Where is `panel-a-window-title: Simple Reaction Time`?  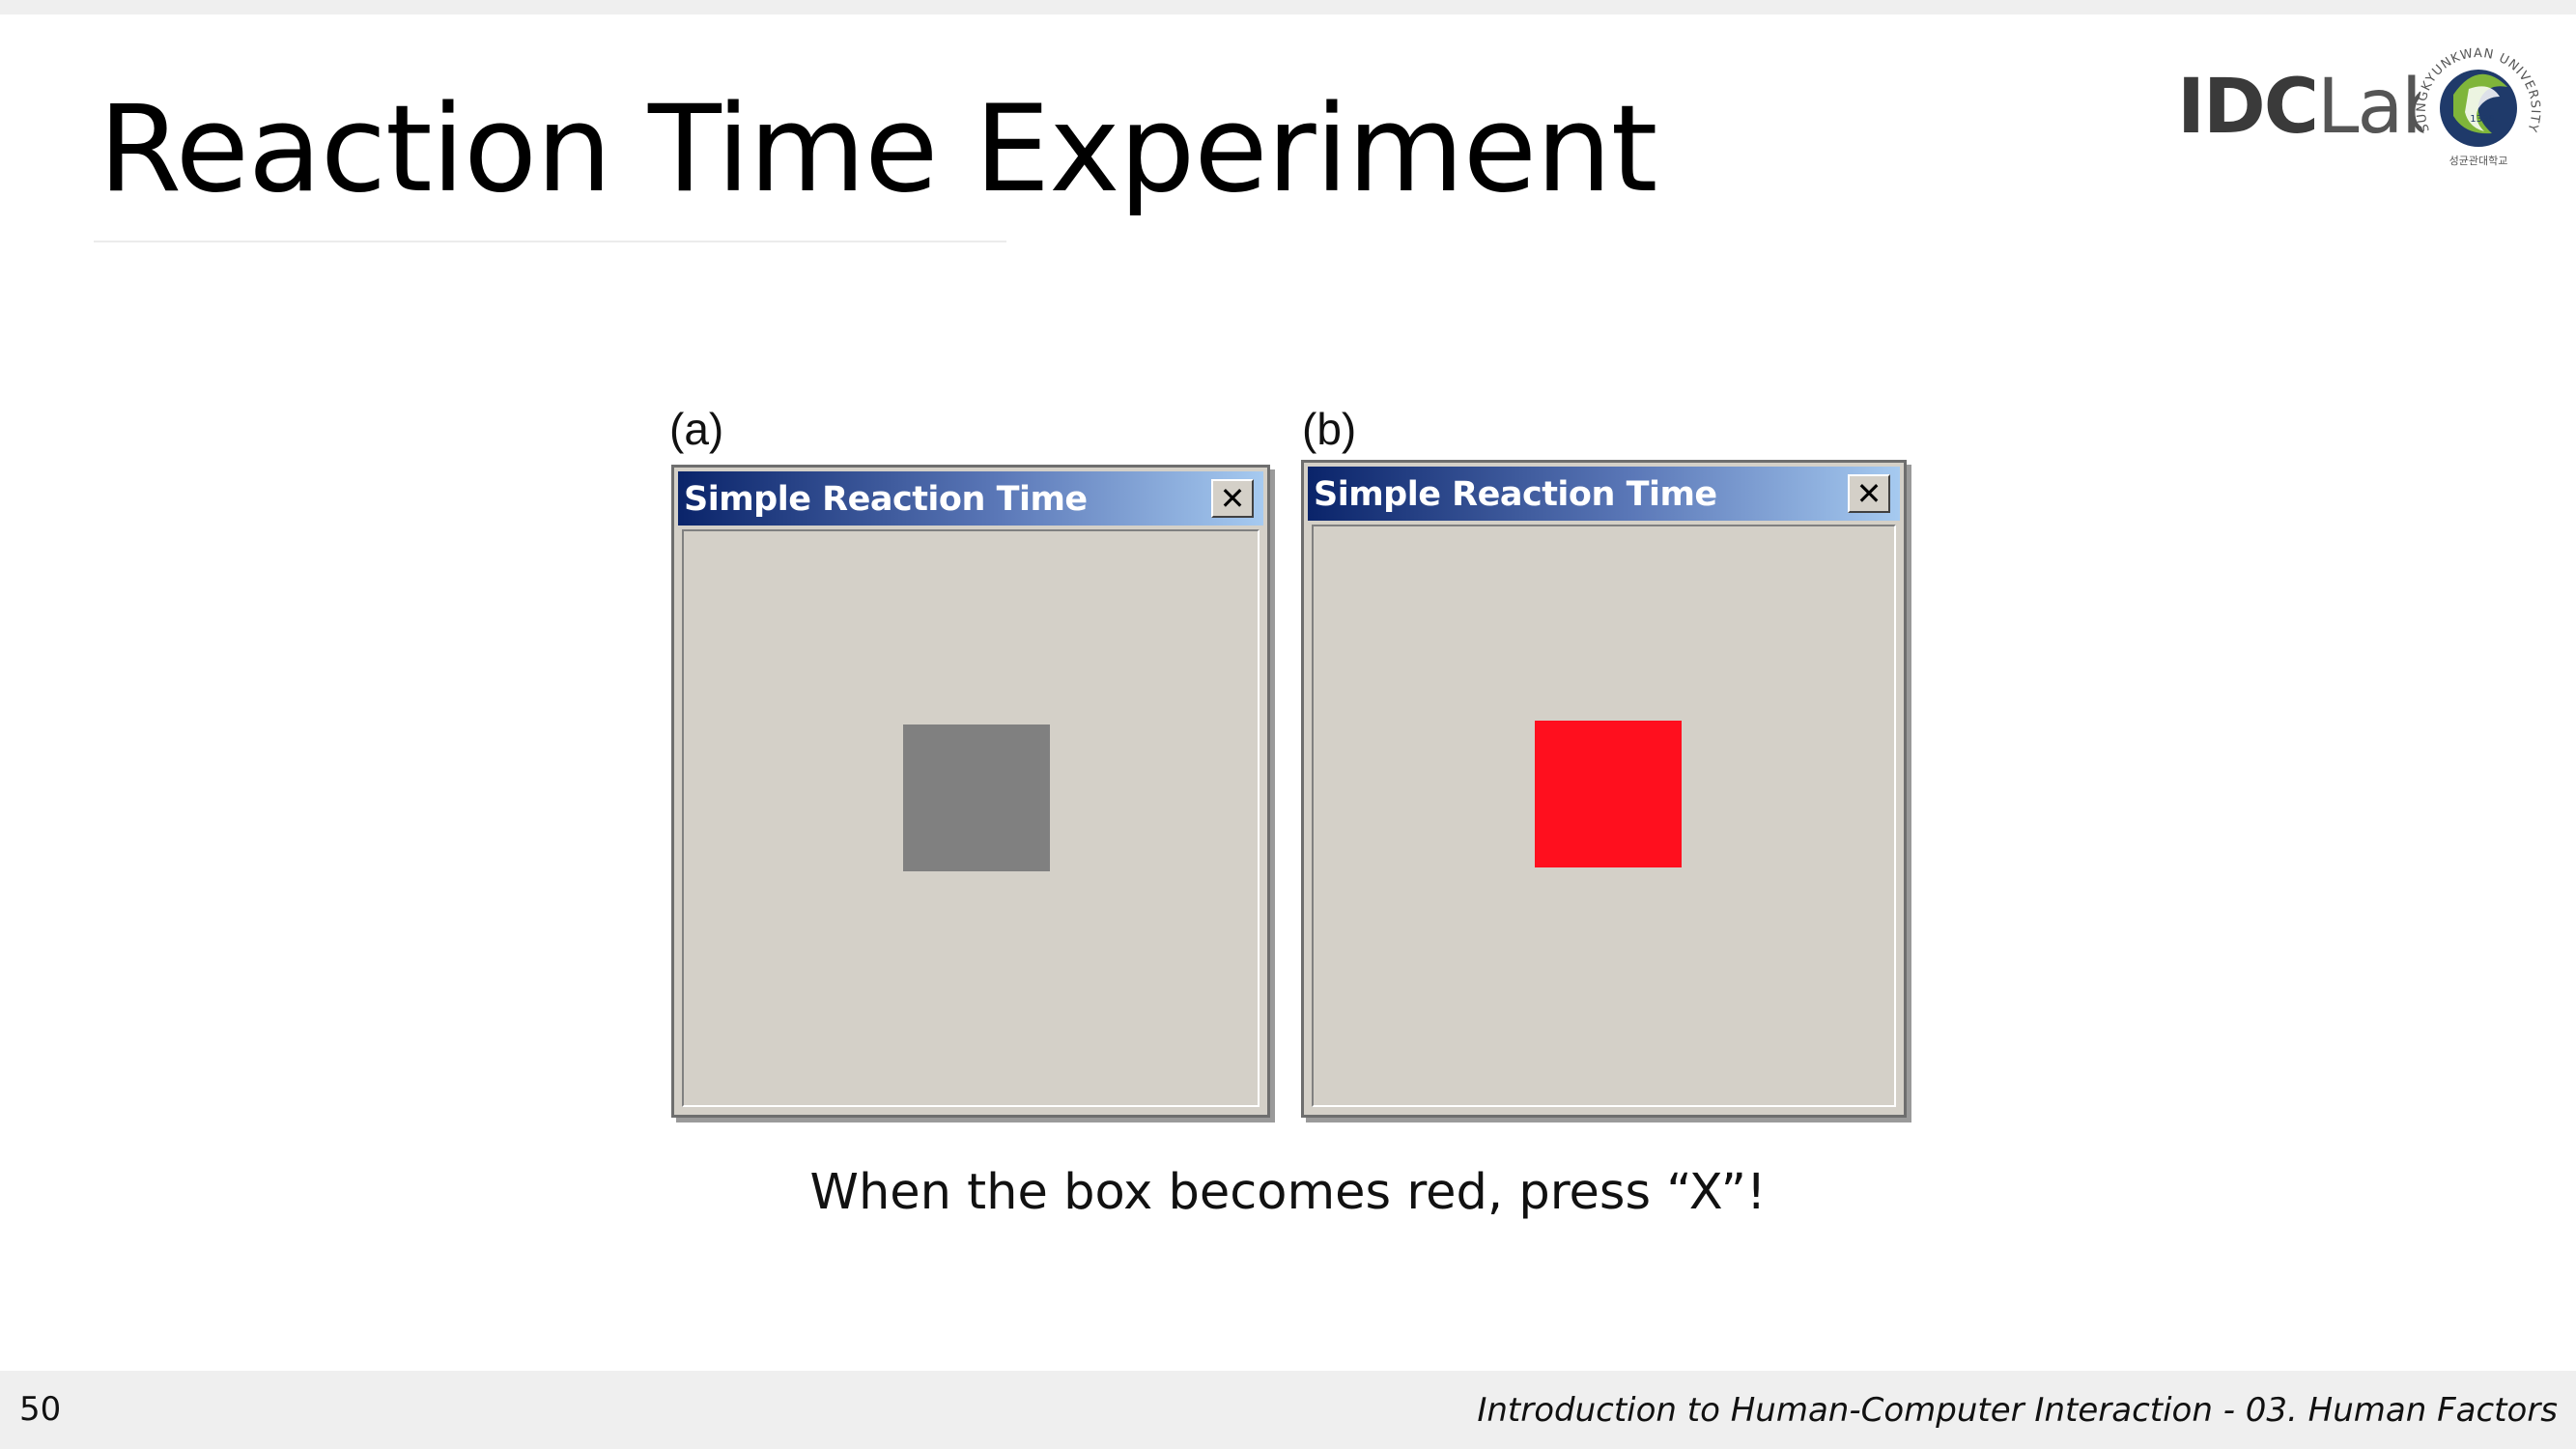 panel-a-window-title: Simple Reaction Time is located at coordinates (886, 499).